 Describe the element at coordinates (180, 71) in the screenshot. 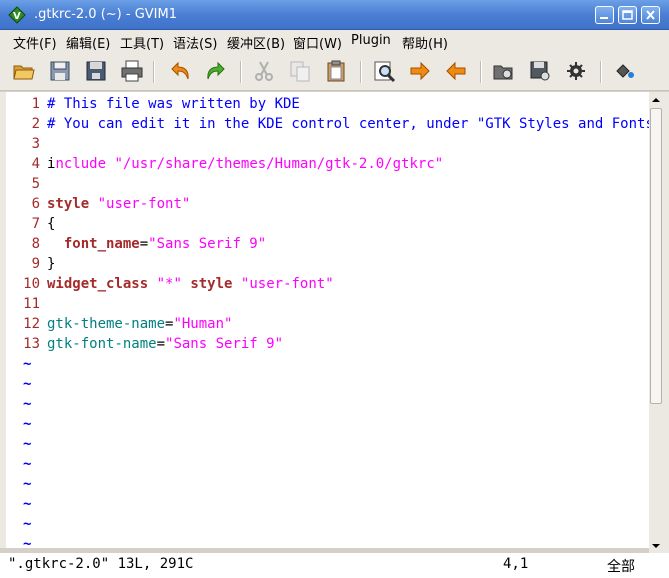

I see `undo-icon` at that location.